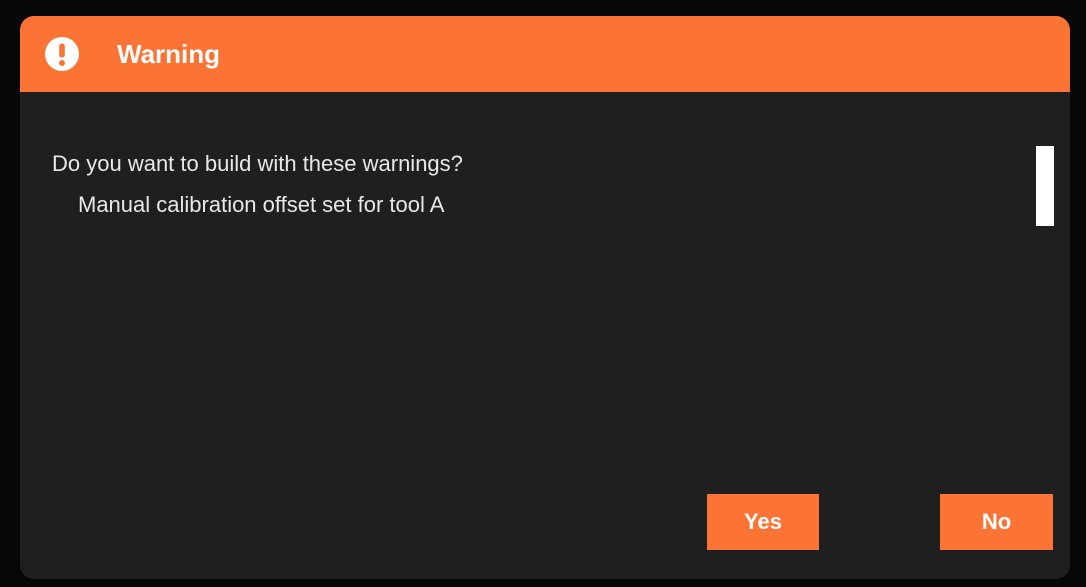 The image size is (1086, 587). I want to click on dialog-title-bar: Warning, so click(545, 54).